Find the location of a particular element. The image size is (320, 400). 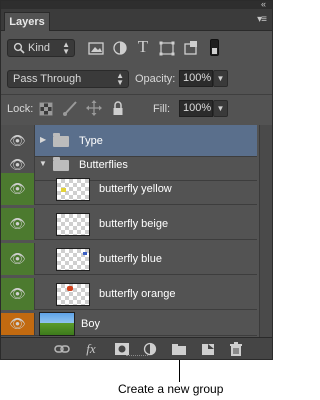

adjustment-filter-icon is located at coordinates (120, 48).